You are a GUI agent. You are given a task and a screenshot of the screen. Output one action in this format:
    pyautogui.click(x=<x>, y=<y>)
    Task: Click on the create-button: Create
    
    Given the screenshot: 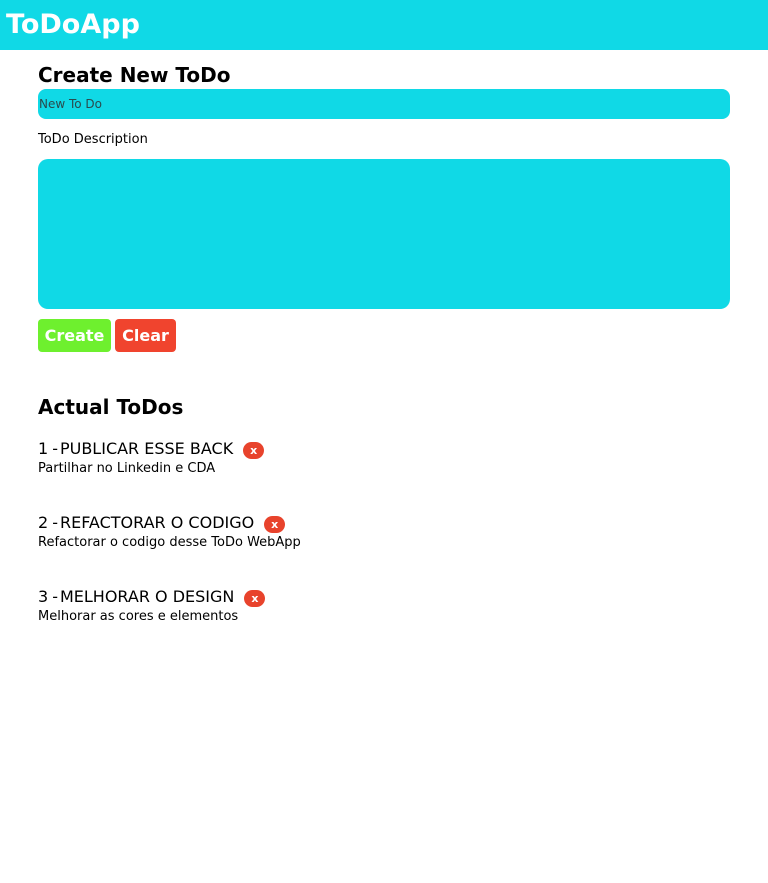 What is the action you would take?
    pyautogui.click(x=74, y=335)
    